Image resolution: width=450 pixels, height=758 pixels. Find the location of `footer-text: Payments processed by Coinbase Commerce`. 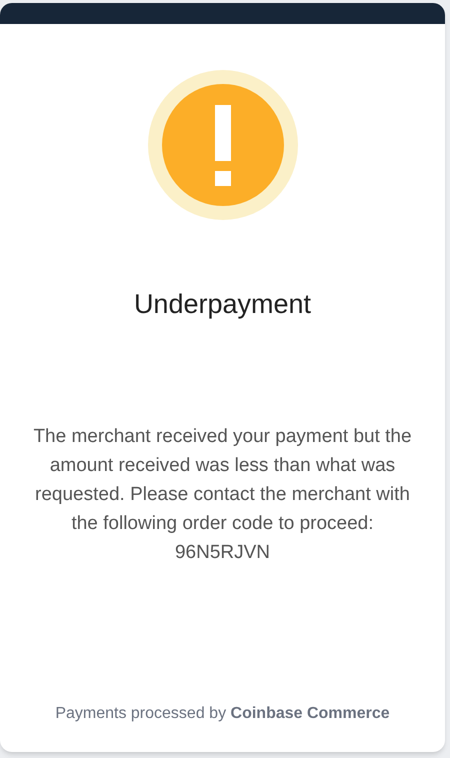

footer-text: Payments processed by Coinbase Commerce is located at coordinates (222, 714).